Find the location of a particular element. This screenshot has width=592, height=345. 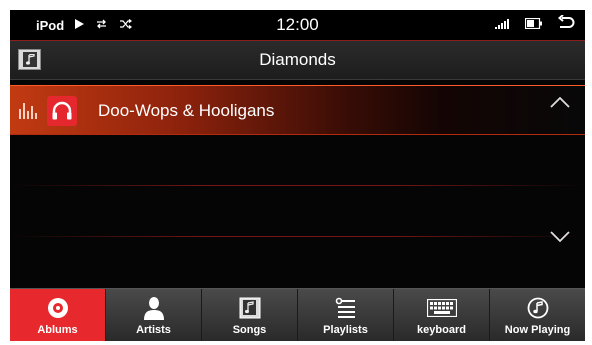

equalizer-icon is located at coordinates (29, 110).